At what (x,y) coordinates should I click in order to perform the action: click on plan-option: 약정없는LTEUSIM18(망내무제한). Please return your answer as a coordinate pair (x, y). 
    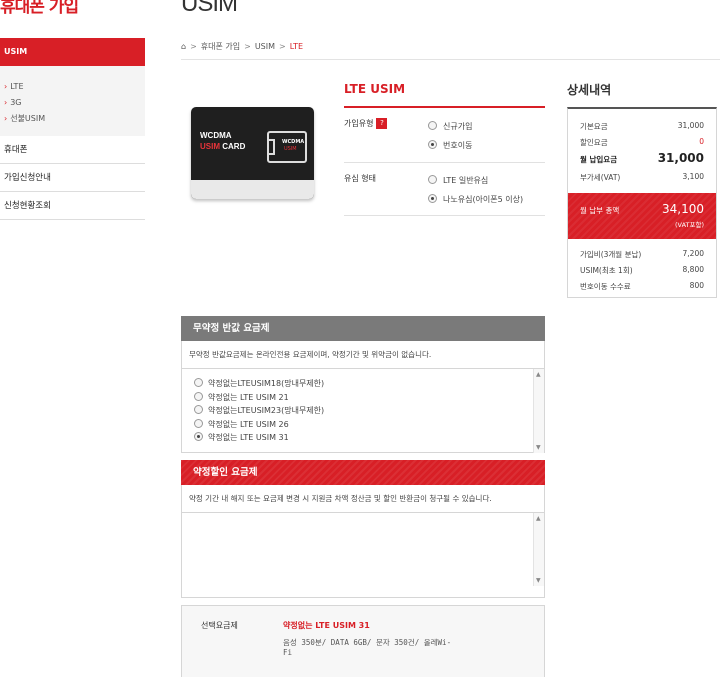
    Looking at the image, I should click on (369, 384).